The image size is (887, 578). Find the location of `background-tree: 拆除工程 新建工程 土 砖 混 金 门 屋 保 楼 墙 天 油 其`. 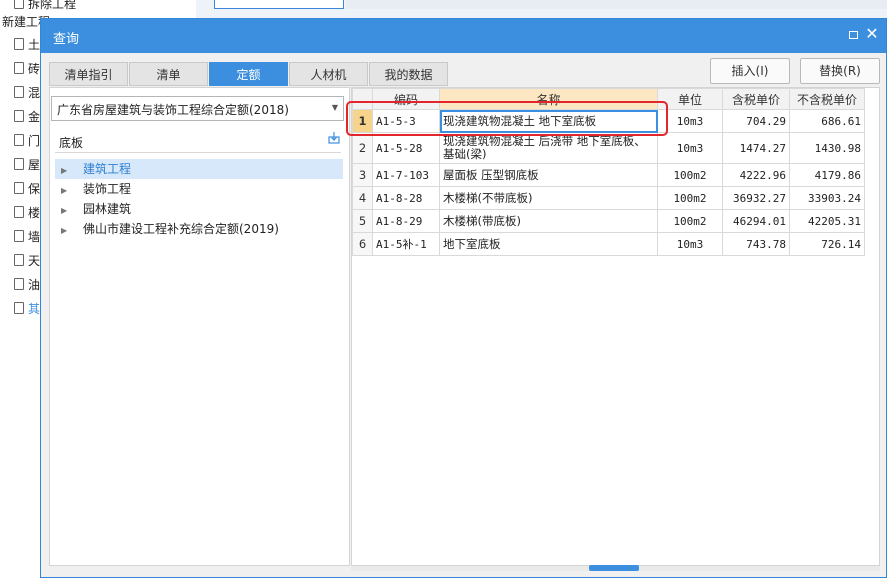

background-tree: 拆除工程 新建工程 土 砖 混 金 门 屋 保 楼 墙 天 油 其 is located at coordinates (38, 289).